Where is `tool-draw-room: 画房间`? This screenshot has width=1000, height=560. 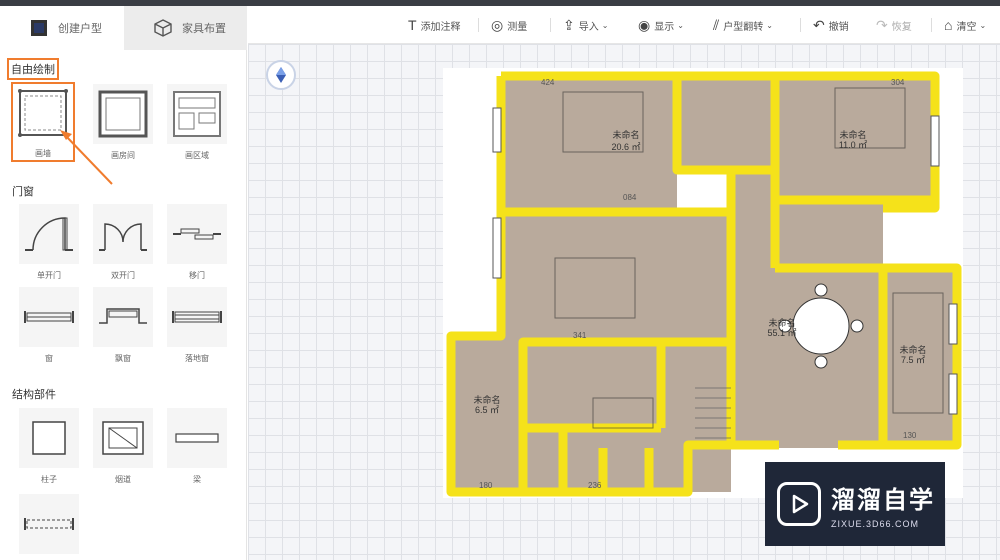
tool-draw-room: 画房间 is located at coordinates (123, 122).